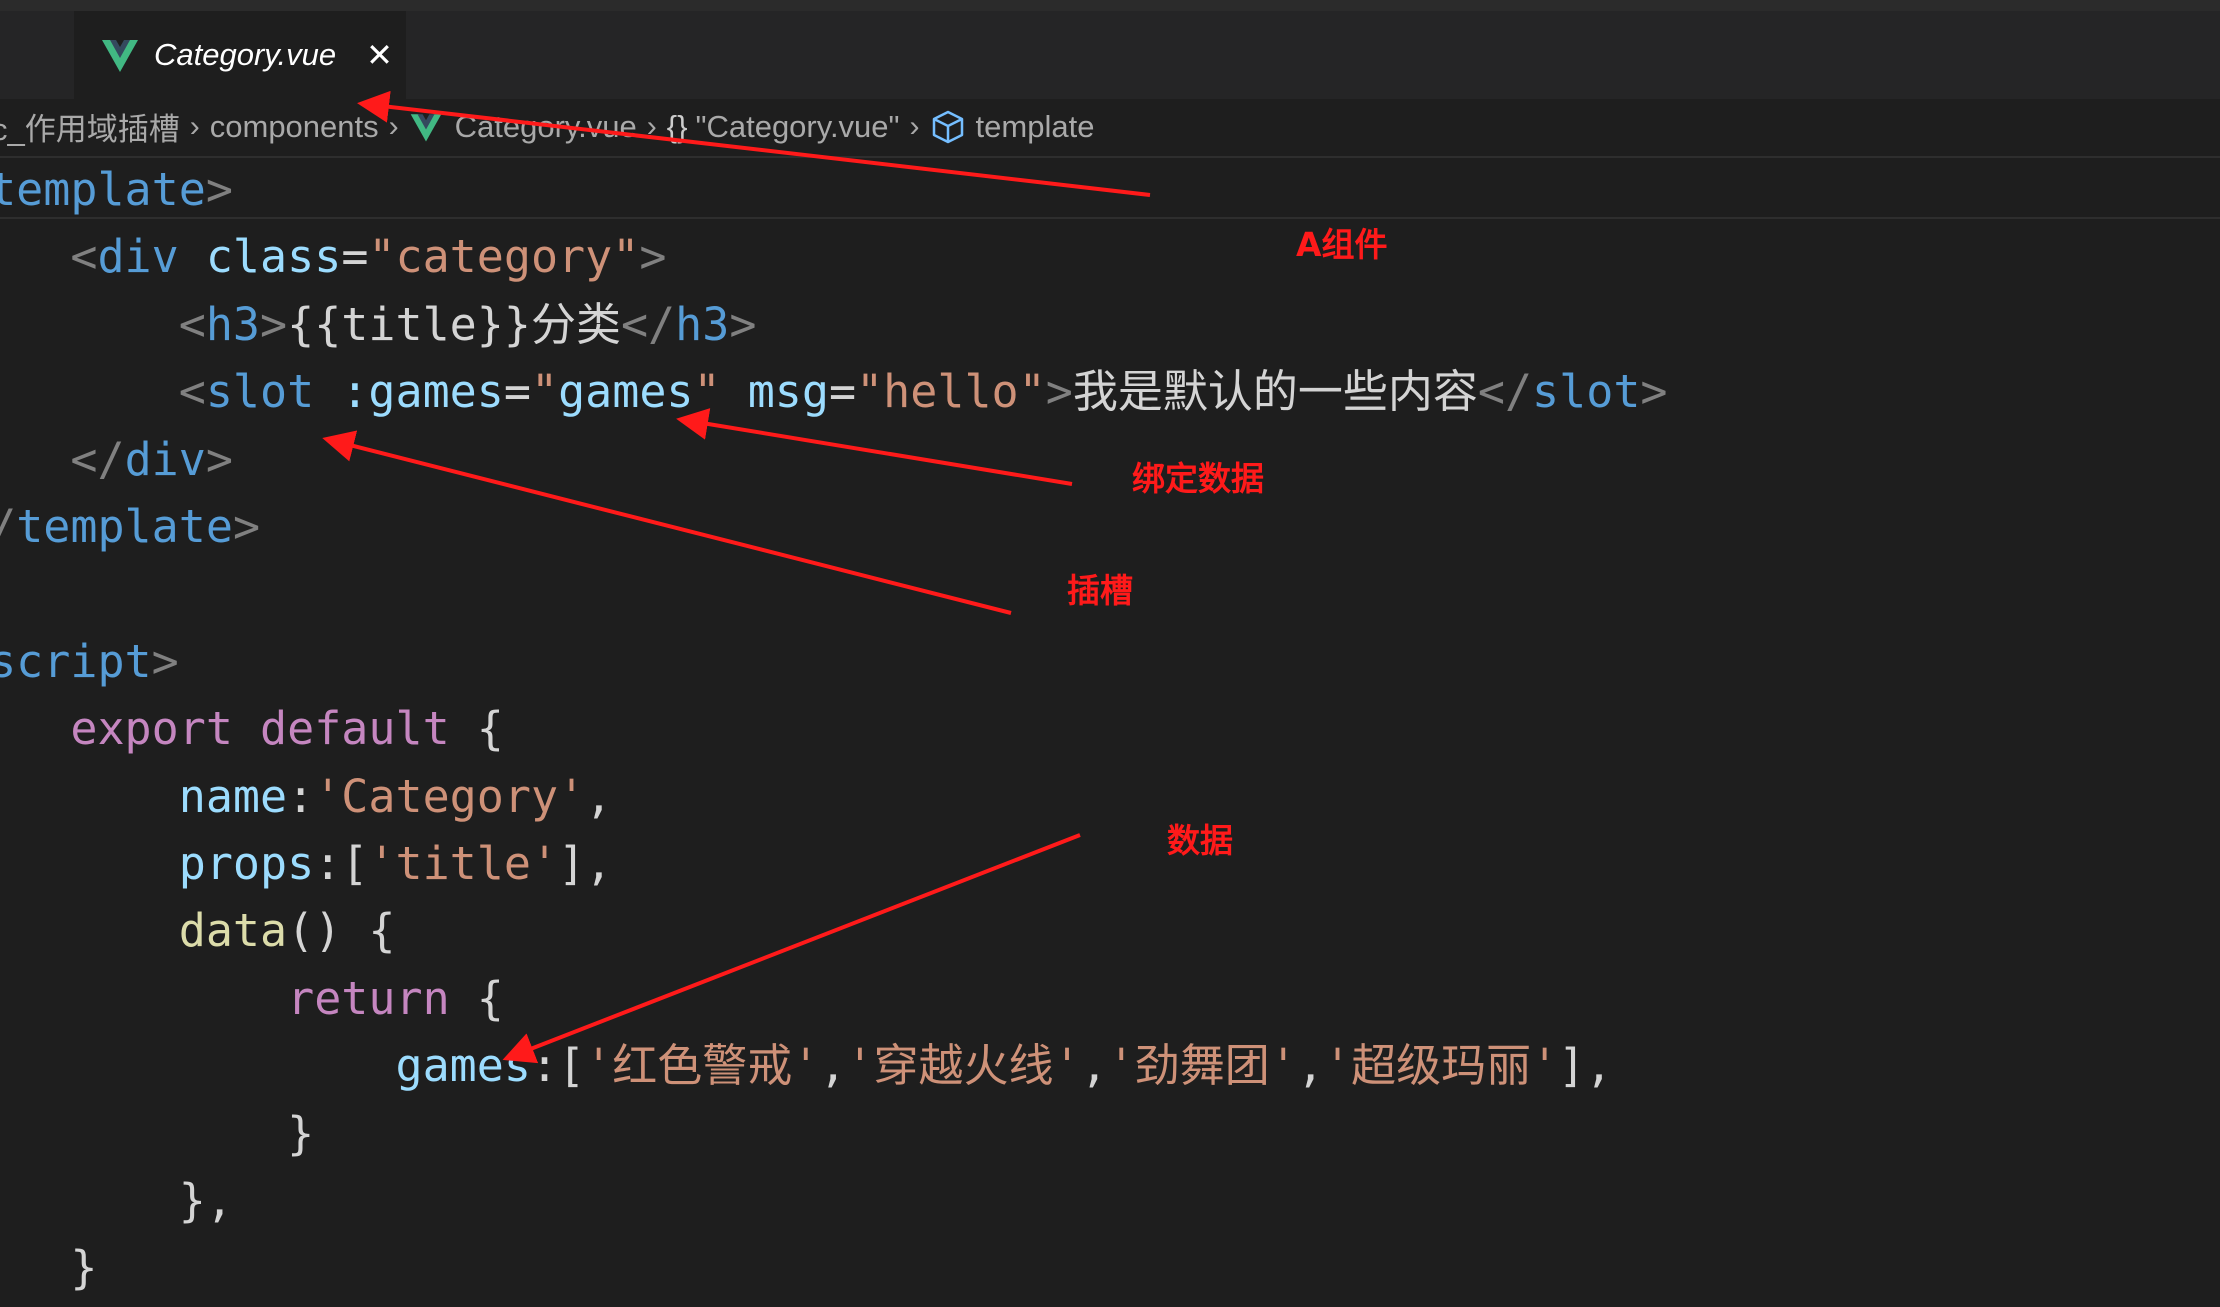 The width and height of the screenshot is (2220, 1307). I want to click on breadcrumb-module: {} "Category.vue", so click(783, 127).